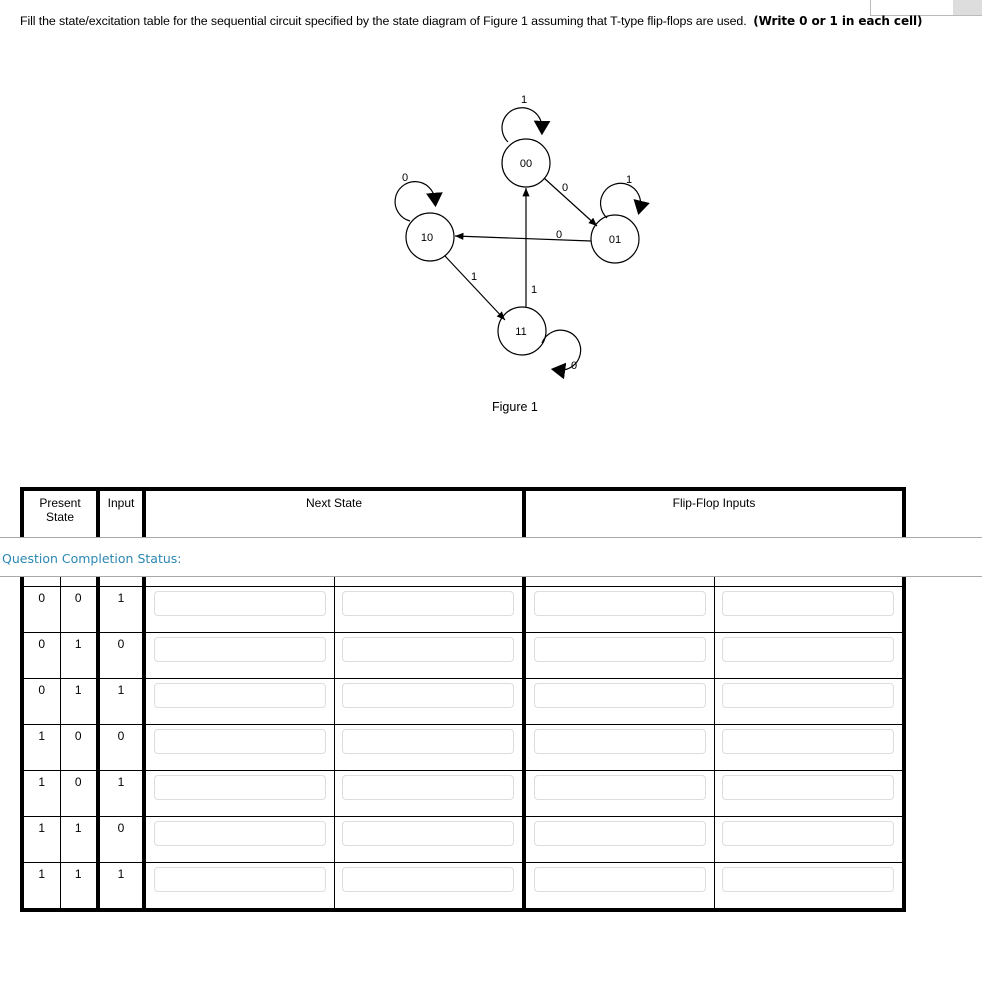 Image resolution: width=982 pixels, height=983 pixels. What do you see at coordinates (524, 100) in the screenshot?
I see `label-loop-00: 1` at bounding box center [524, 100].